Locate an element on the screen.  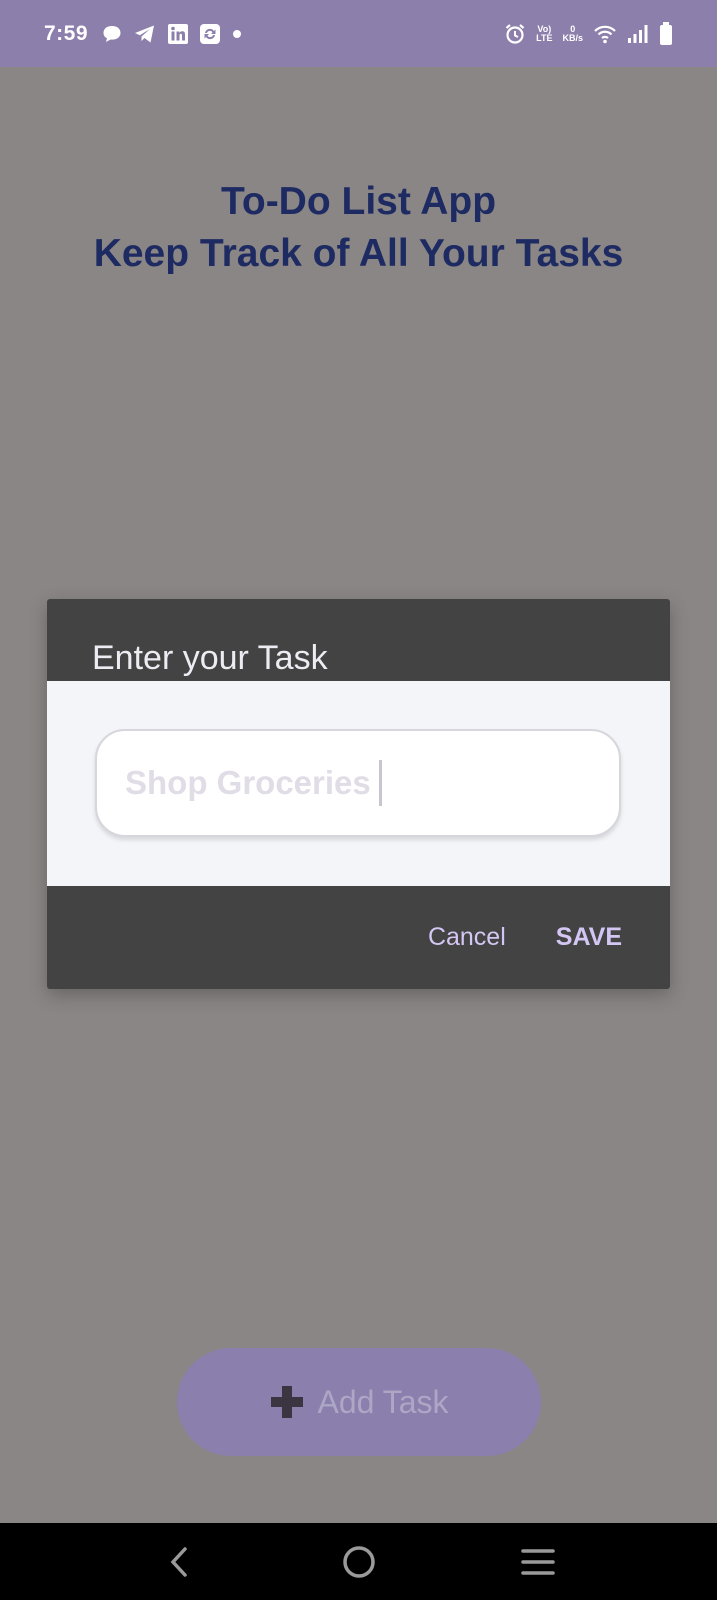
status-right: Vo) LTE 0 KB/s is located at coordinates (583, 33).